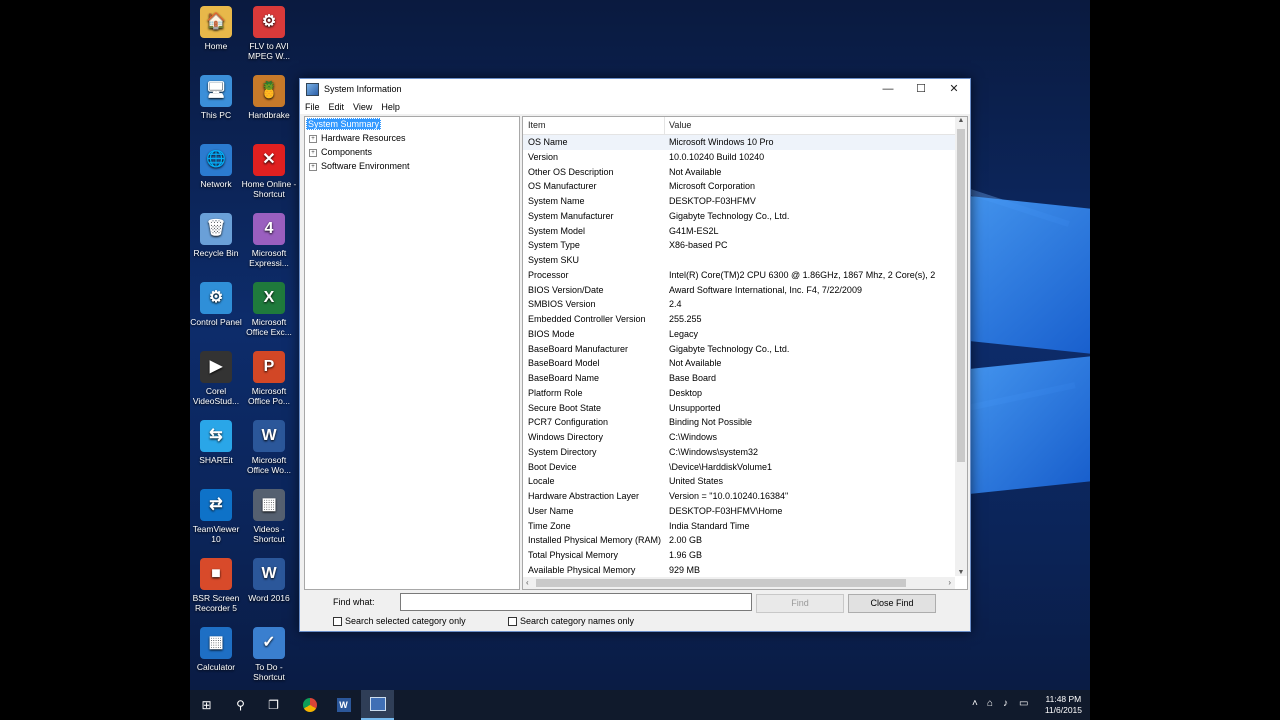 The image size is (1280, 720). What do you see at coordinates (206, 705) in the screenshot?
I see `start-button: ⊞` at bounding box center [206, 705].